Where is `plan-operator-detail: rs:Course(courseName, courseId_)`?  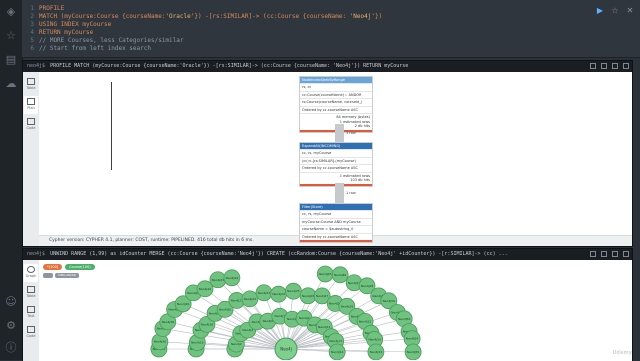
plan-operator-detail: rs:Course(courseName, courseId_) is located at coordinates (336, 102).